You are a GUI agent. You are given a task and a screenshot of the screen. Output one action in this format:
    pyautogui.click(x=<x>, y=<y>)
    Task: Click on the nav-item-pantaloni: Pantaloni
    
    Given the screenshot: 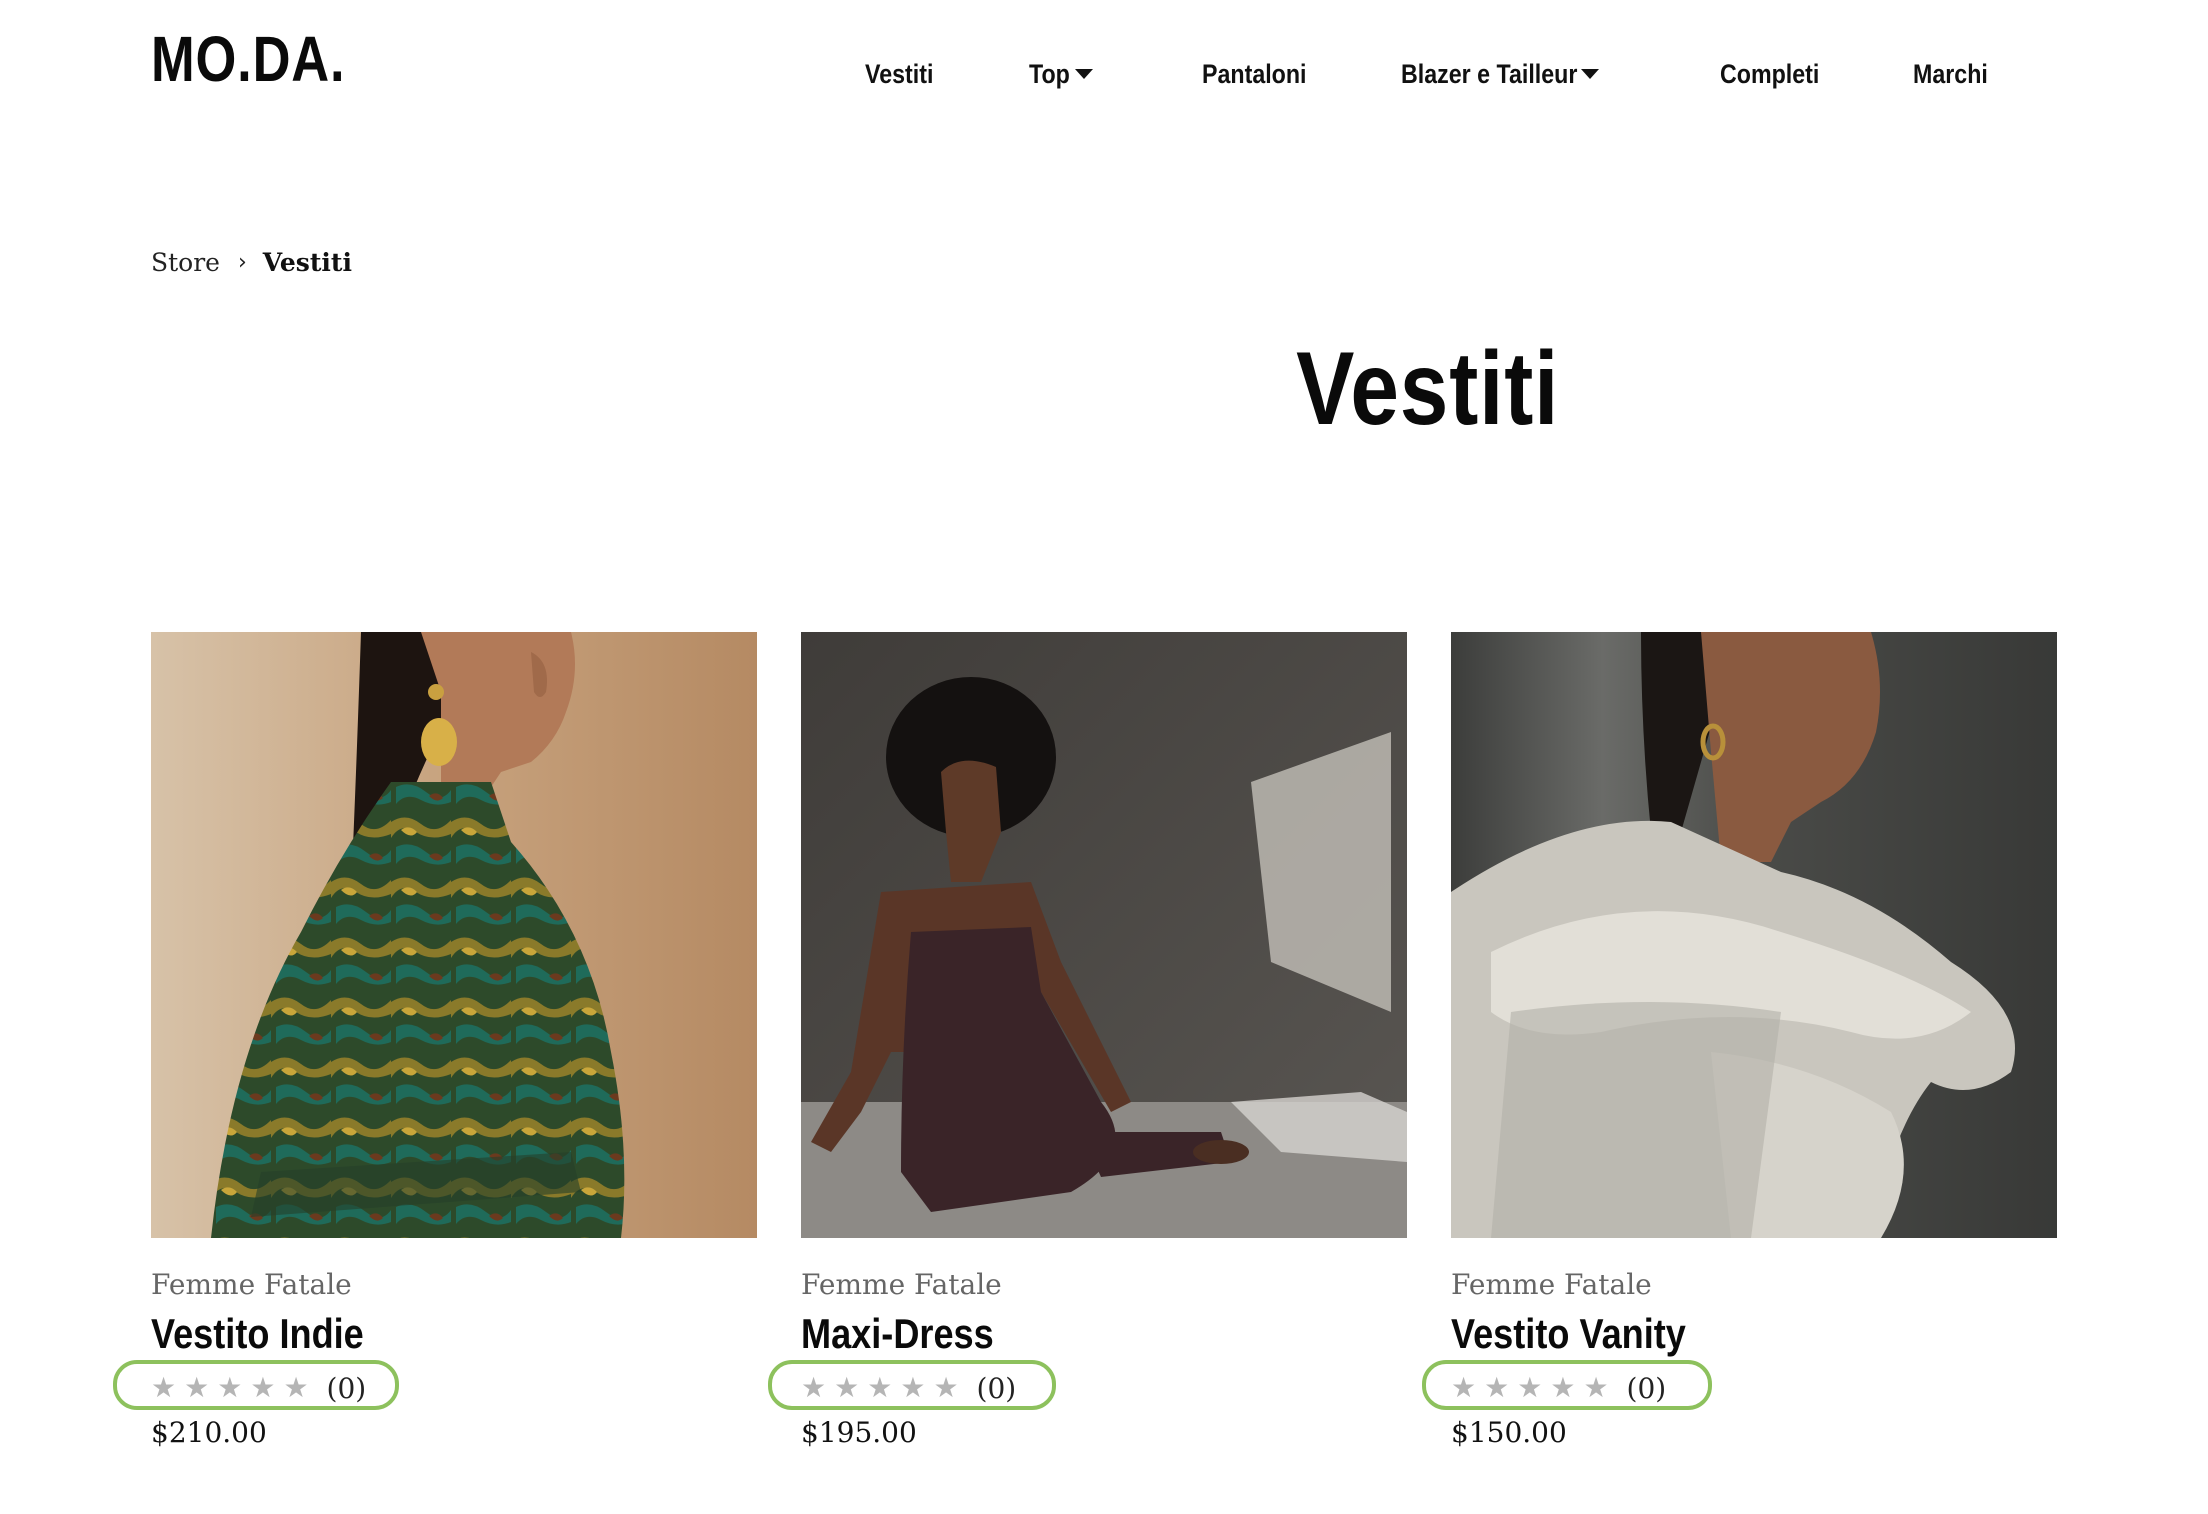 What is the action you would take?
    pyautogui.click(x=1263, y=74)
    